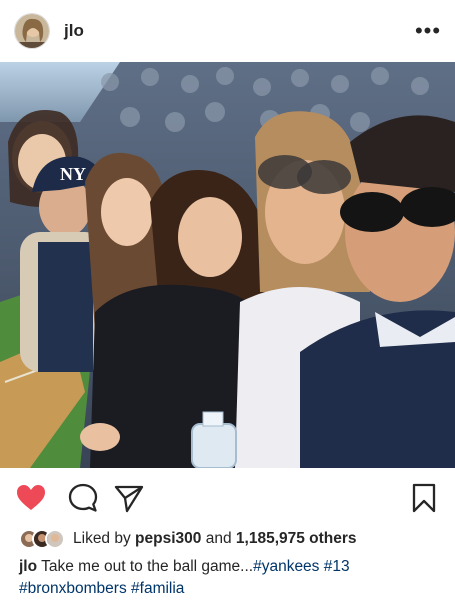 This screenshot has width=455, height=600. What do you see at coordinates (31, 498) in the screenshot?
I see `heart-icon` at bounding box center [31, 498].